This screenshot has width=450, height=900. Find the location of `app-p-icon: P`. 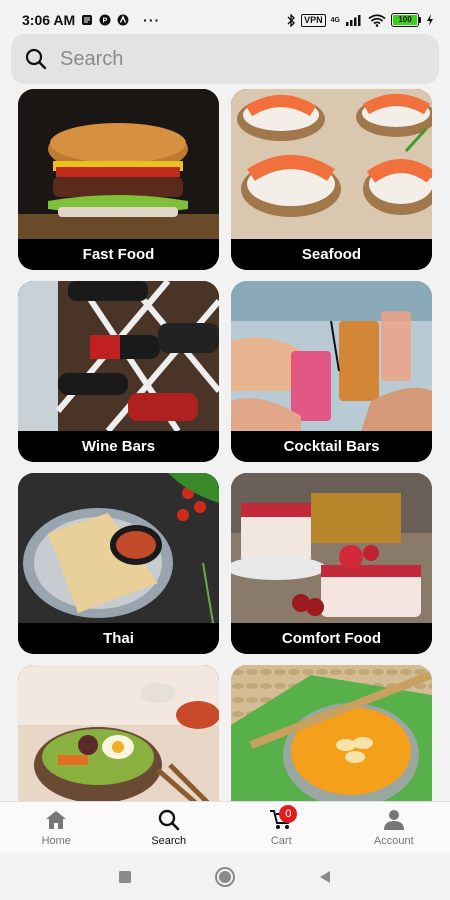

app-p-icon: P is located at coordinates (105, 20).